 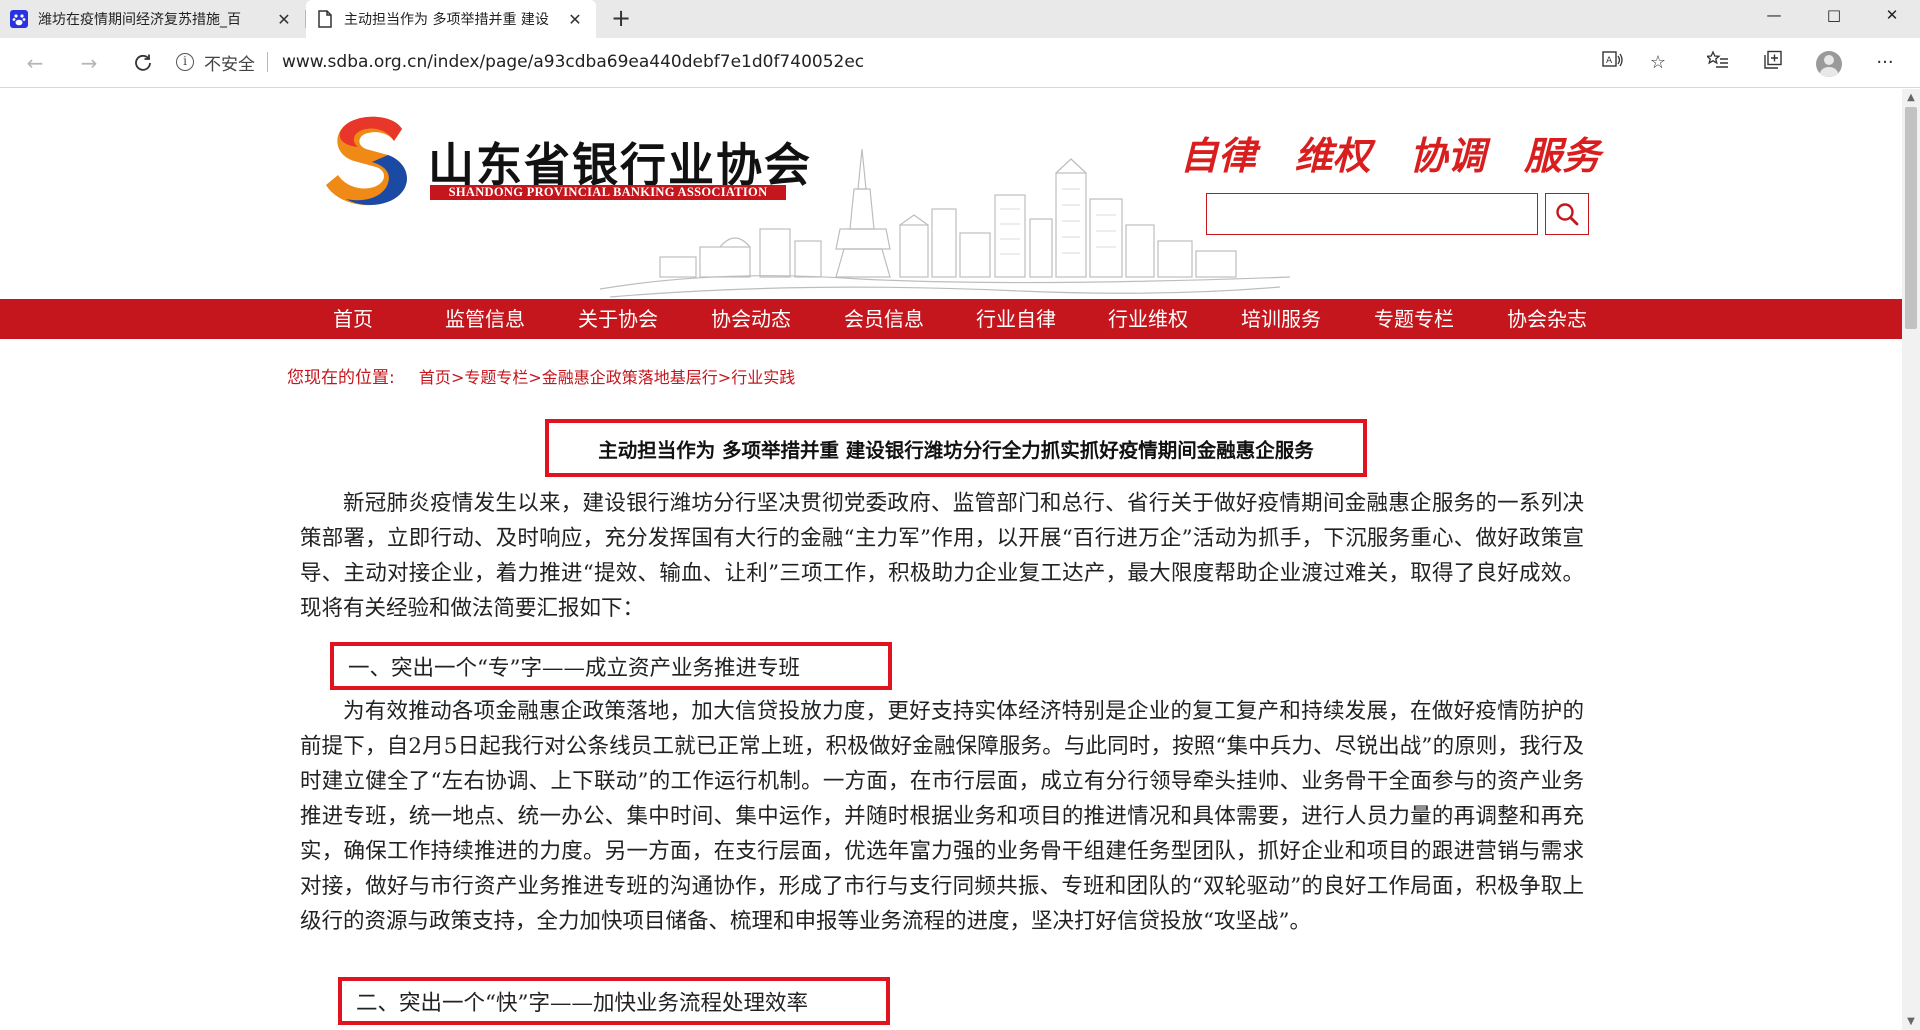 What do you see at coordinates (956, 448) in the screenshot?
I see `article-title: 主动担当作为 多项举措并重 建设银行潍坊分行全力抓实抓好疫情期间金融惠企服务` at bounding box center [956, 448].